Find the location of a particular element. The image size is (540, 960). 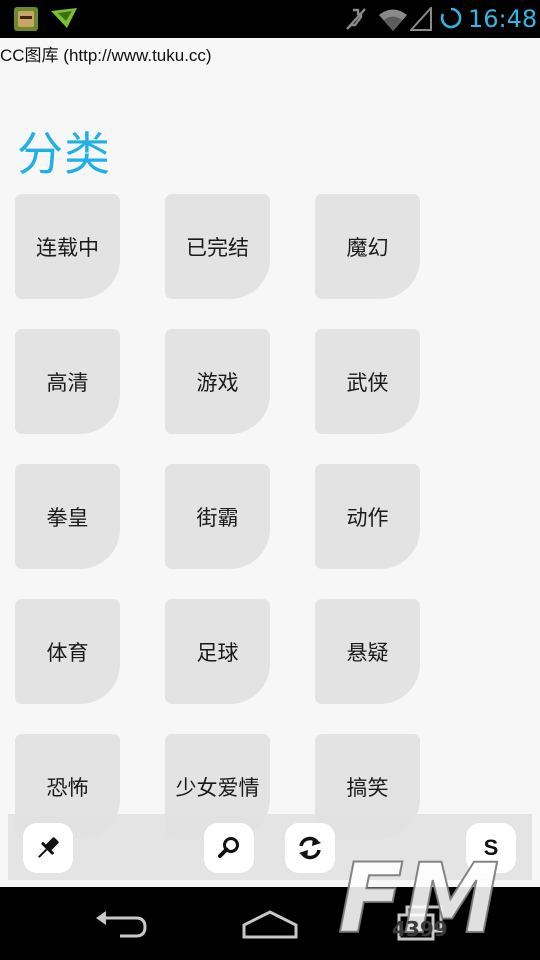

search-icon is located at coordinates (228, 847).